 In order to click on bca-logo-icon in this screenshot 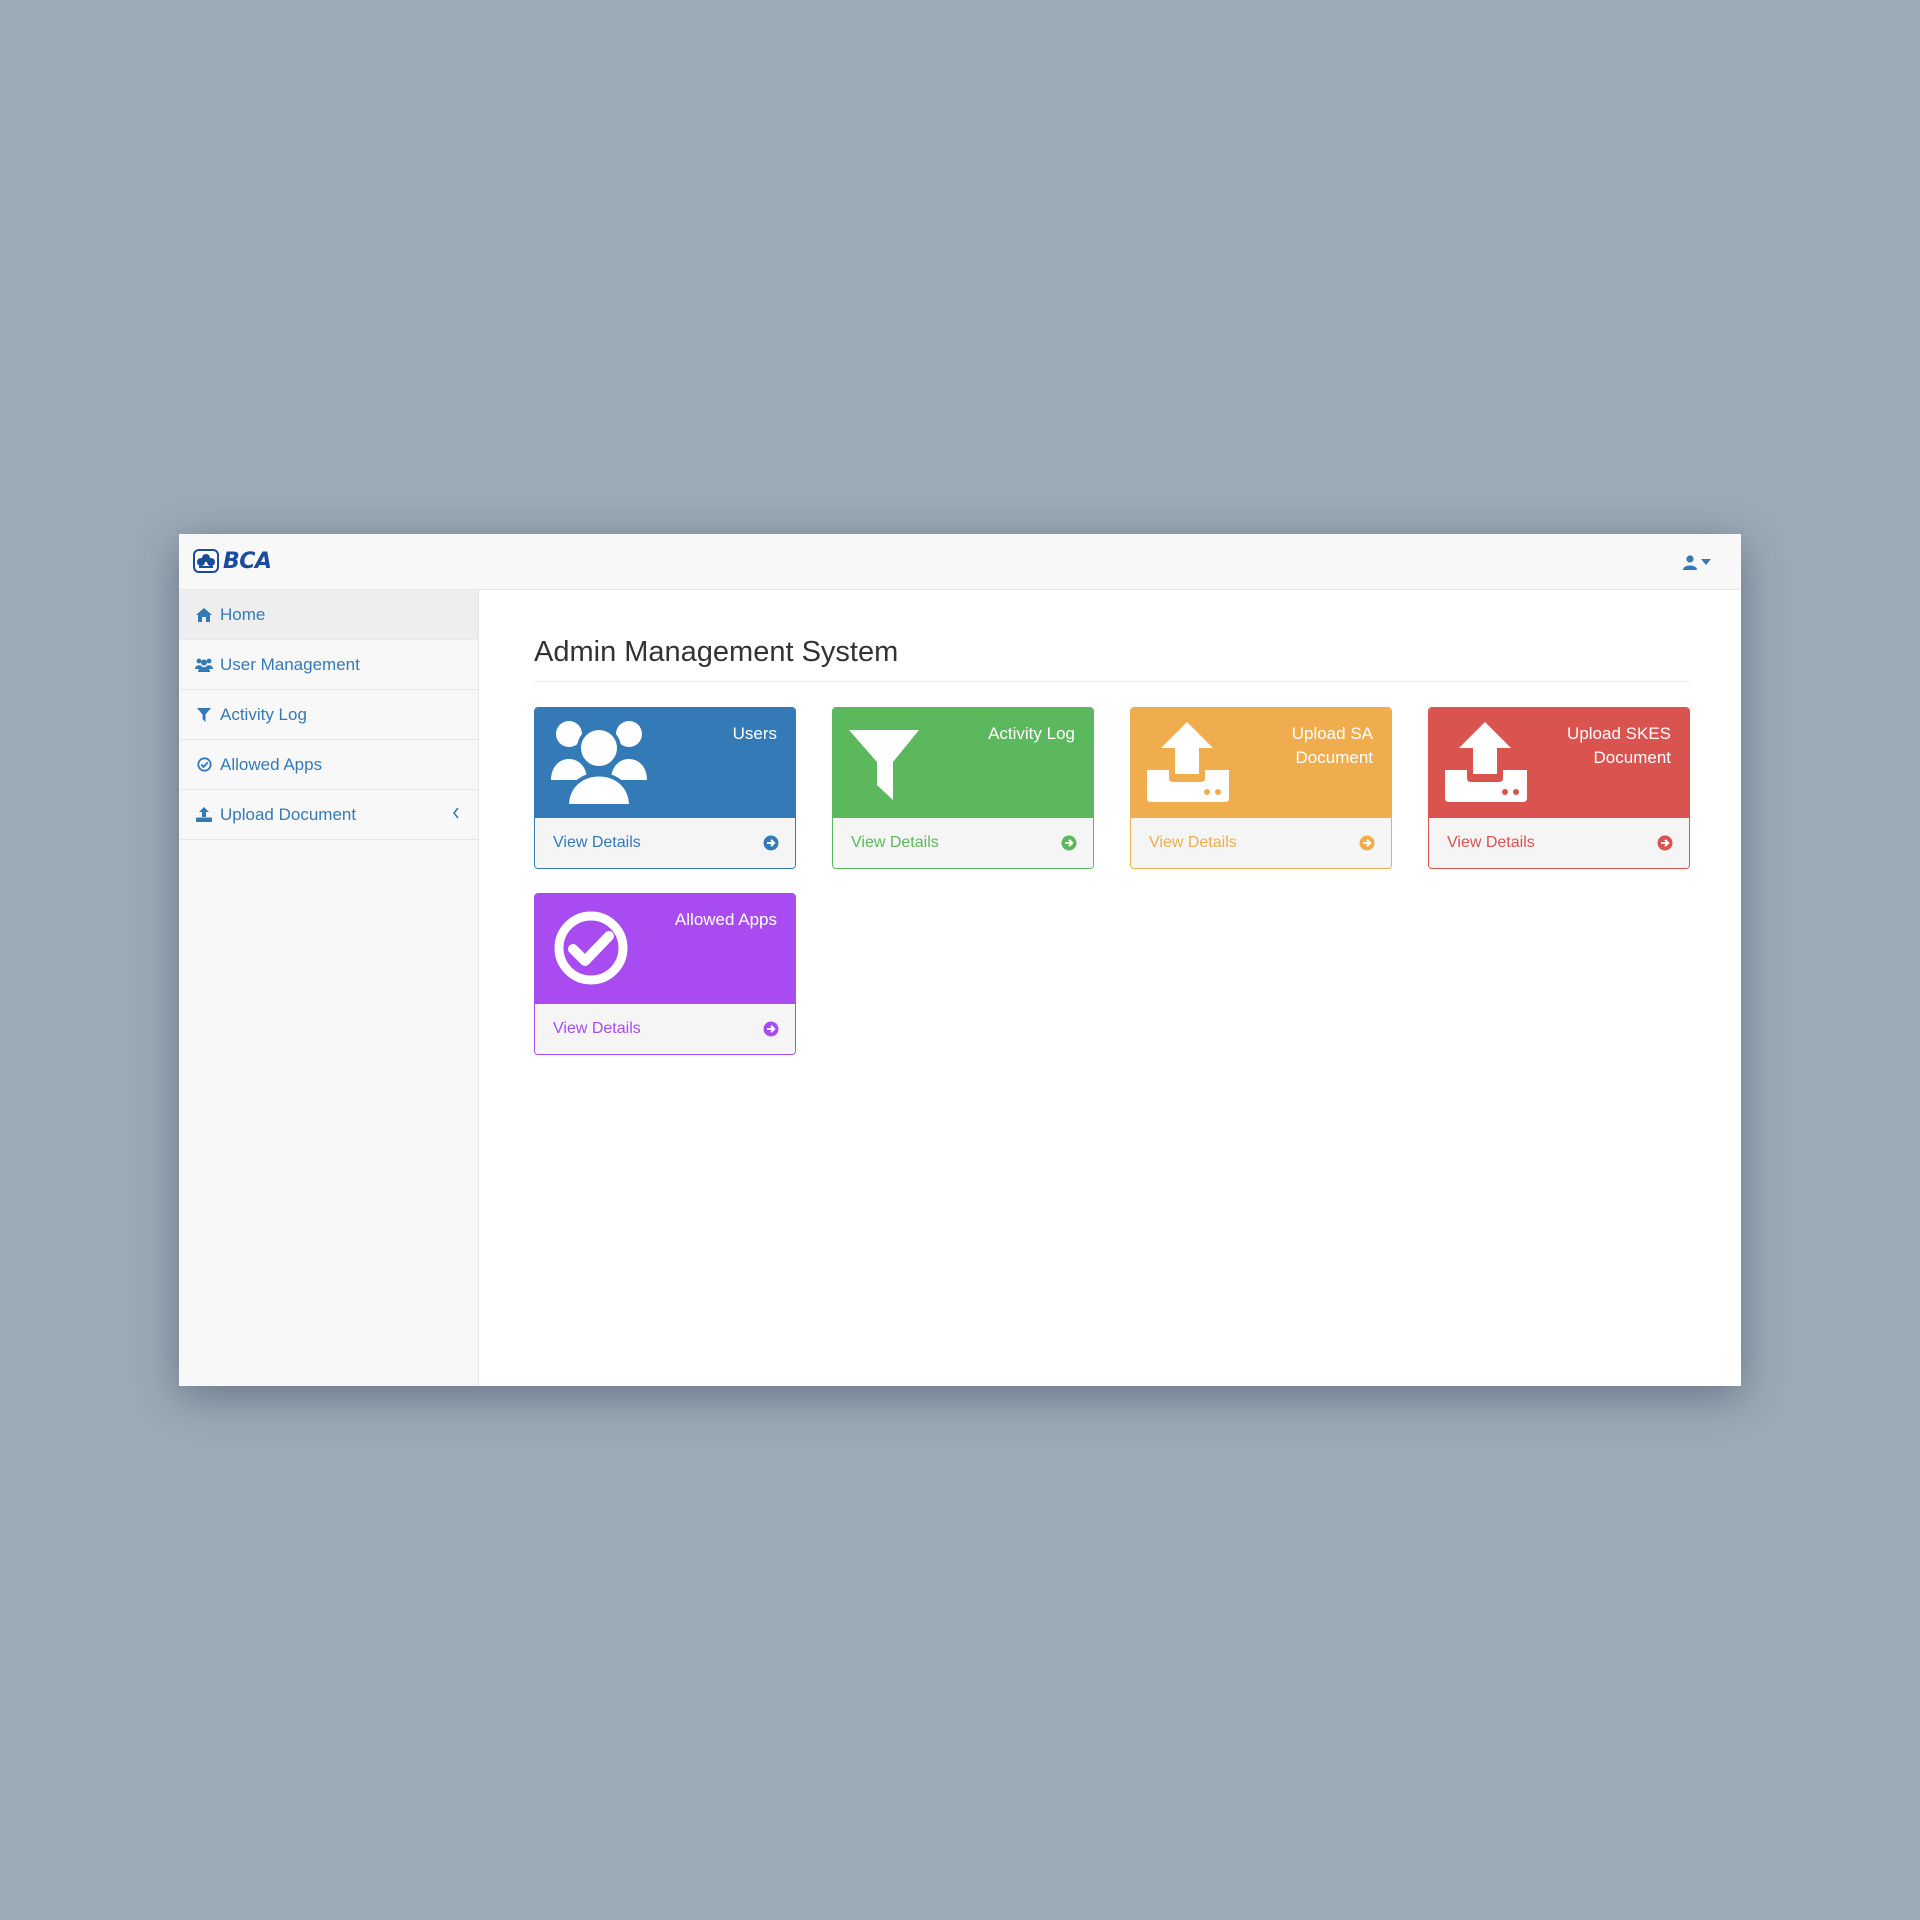, I will do `click(206, 561)`.